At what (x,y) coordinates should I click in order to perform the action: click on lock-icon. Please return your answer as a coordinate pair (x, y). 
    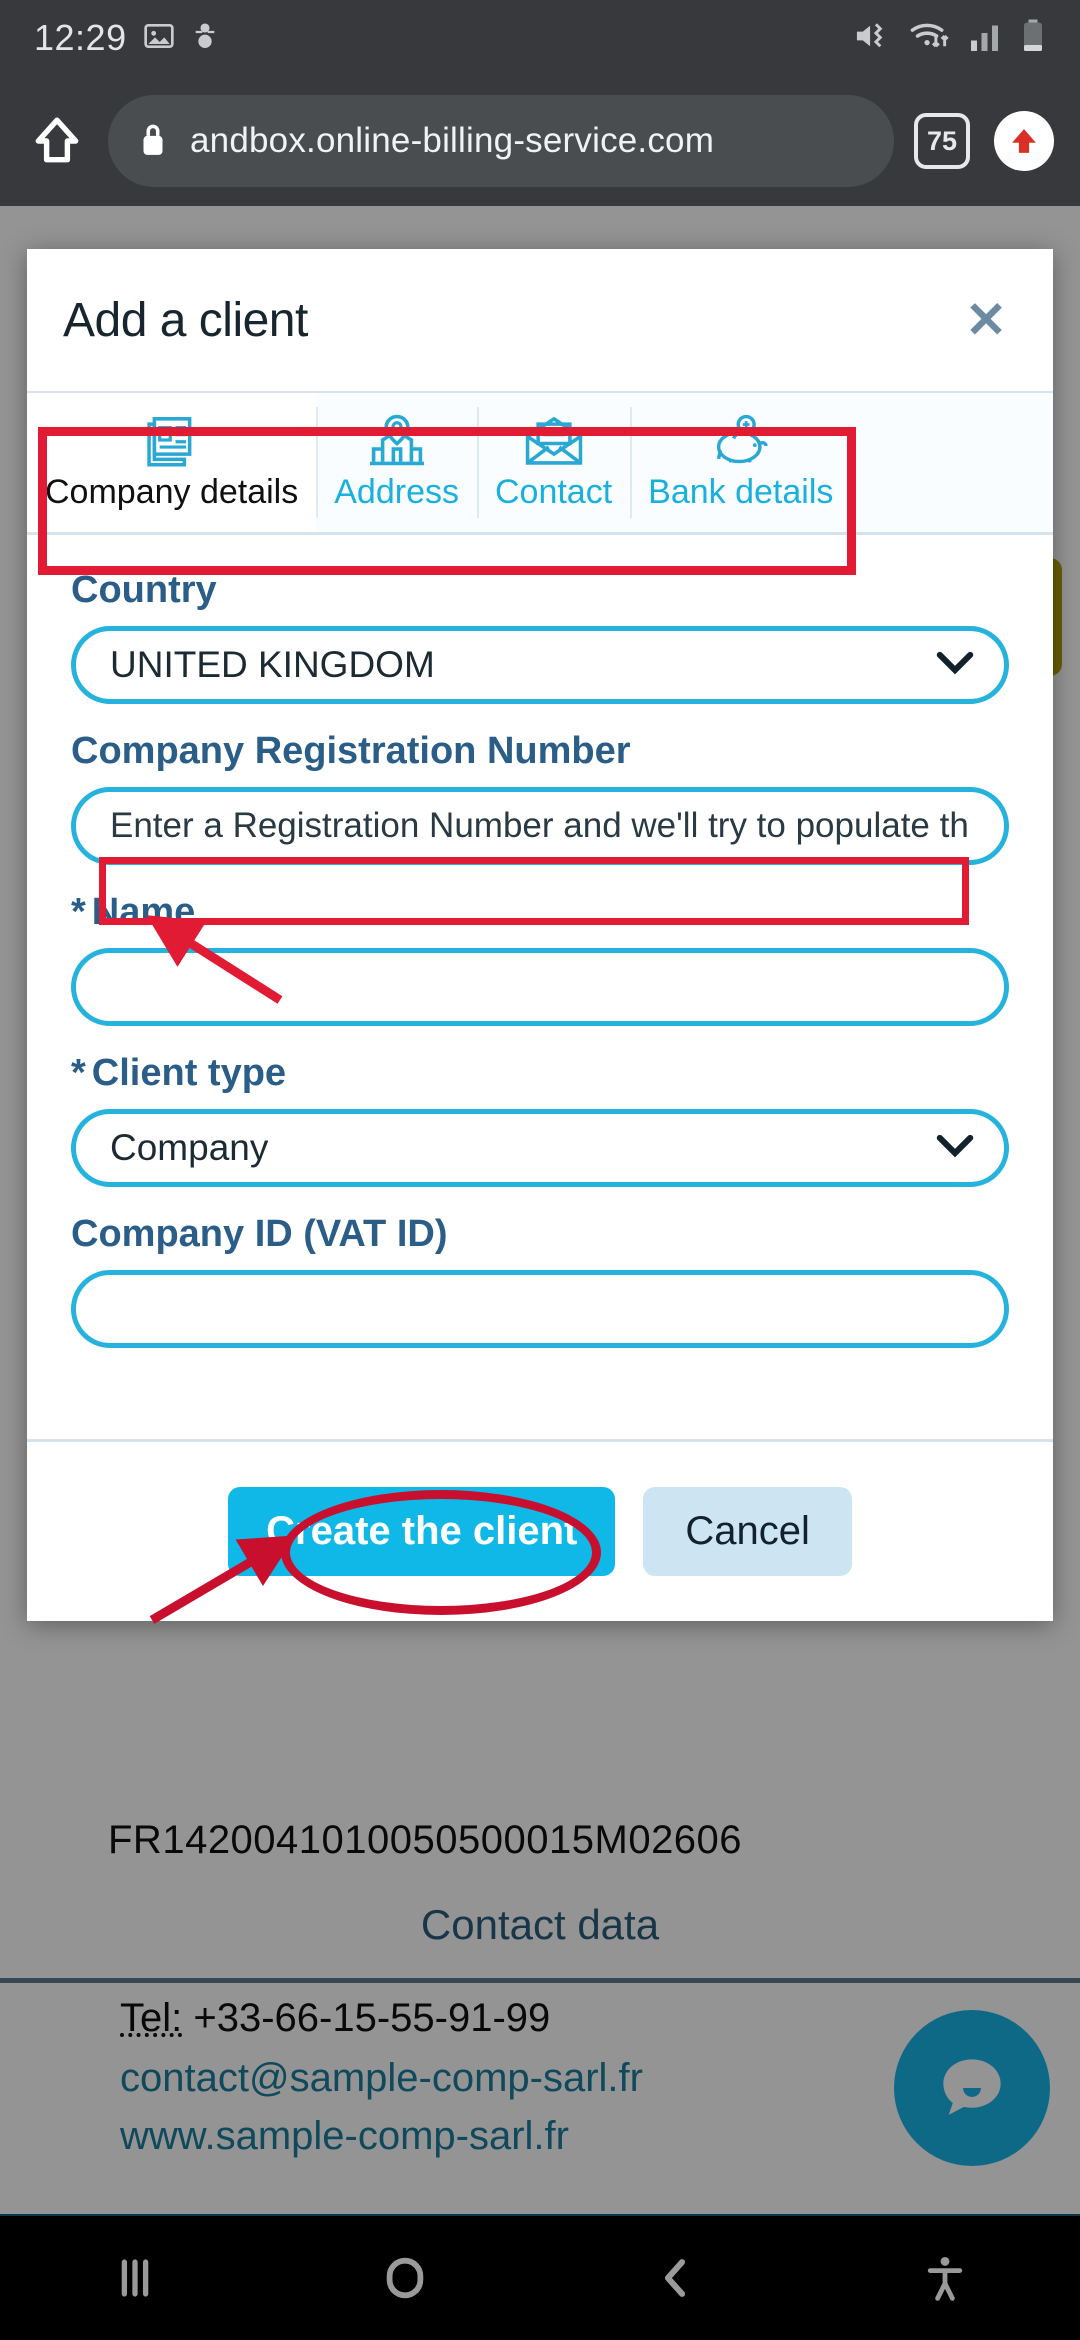
    Looking at the image, I should click on (153, 141).